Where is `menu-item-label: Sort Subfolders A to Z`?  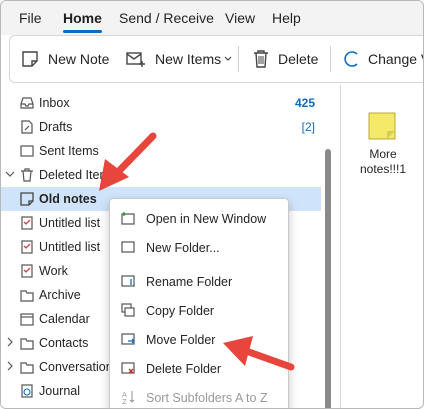
menu-item-label: Sort Subfolders A to Z is located at coordinates (207, 398).